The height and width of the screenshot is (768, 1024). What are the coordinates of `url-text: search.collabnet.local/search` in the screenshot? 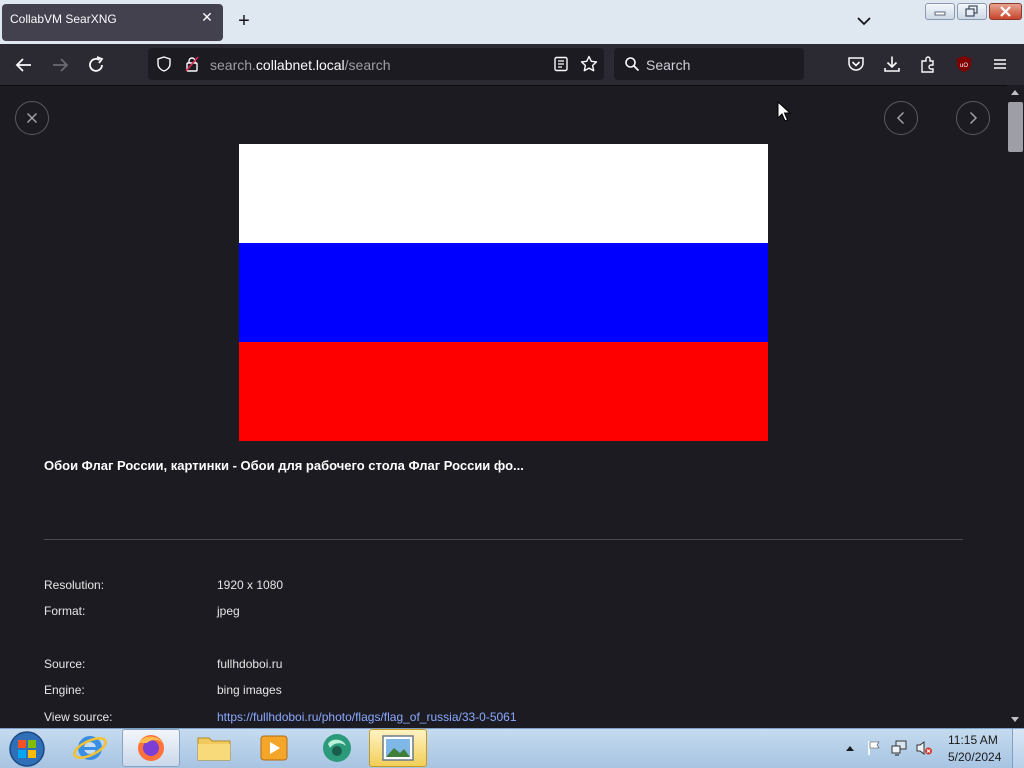 It's located at (300, 65).